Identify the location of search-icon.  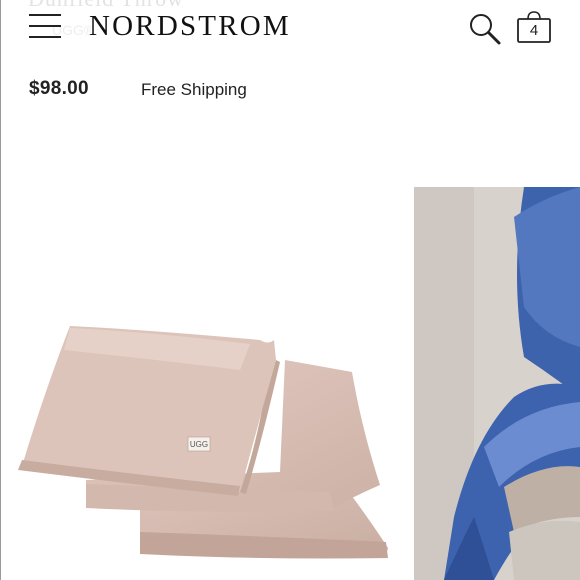
(485, 29).